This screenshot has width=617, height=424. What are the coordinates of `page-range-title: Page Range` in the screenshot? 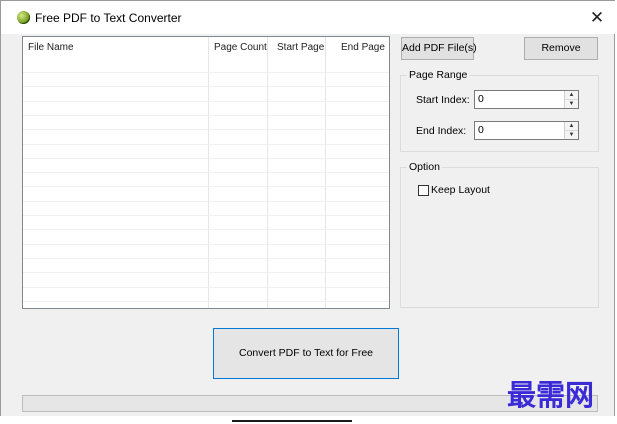 It's located at (438, 75).